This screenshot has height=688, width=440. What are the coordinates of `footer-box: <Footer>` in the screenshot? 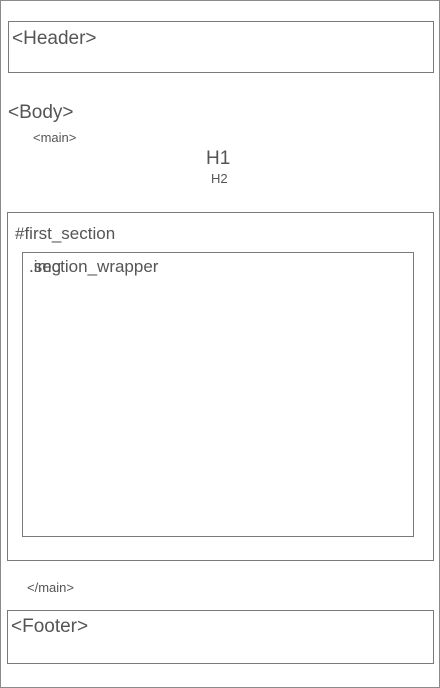 It's located at (220, 637).